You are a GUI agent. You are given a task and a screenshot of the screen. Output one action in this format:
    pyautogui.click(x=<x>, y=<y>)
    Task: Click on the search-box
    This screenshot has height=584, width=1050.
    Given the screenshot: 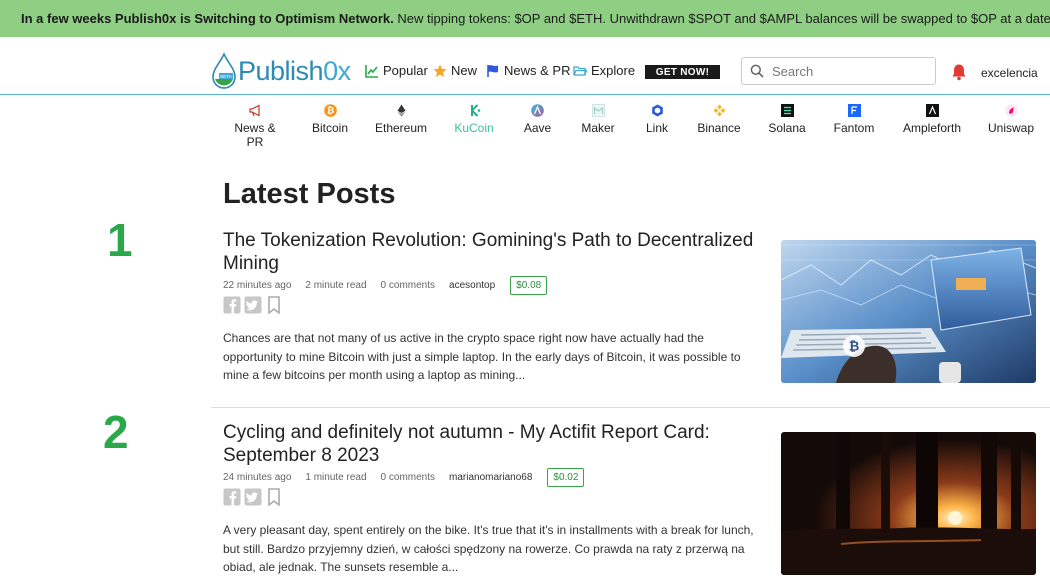 What is the action you would take?
    pyautogui.click(x=838, y=71)
    